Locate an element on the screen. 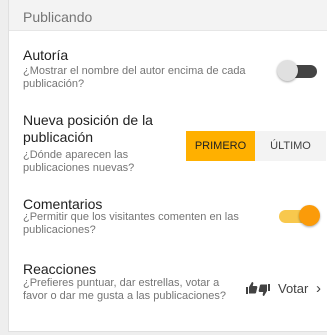 This screenshot has height=335, width=327. reactions-title: Reacciones is located at coordinates (60, 269).